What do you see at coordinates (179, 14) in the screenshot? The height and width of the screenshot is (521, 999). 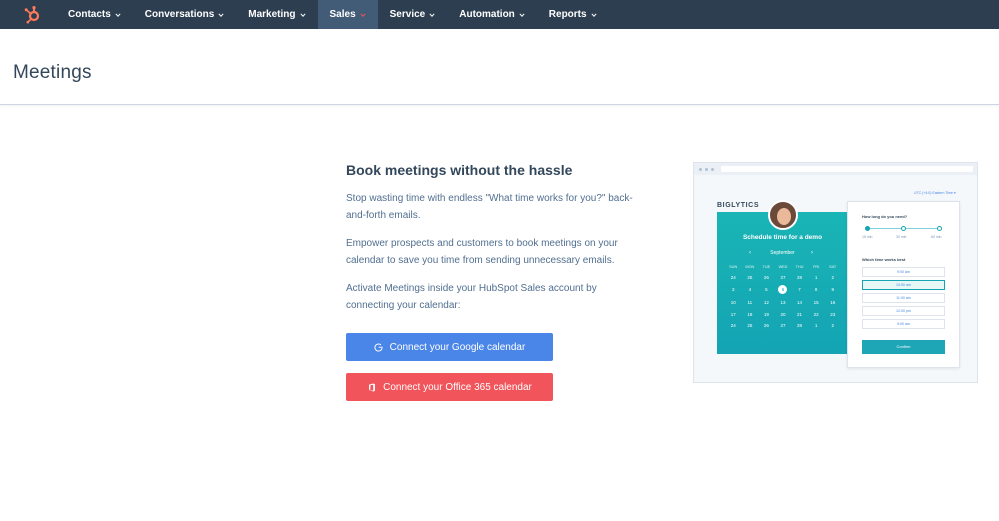 I see `nav-label: Conversations` at bounding box center [179, 14].